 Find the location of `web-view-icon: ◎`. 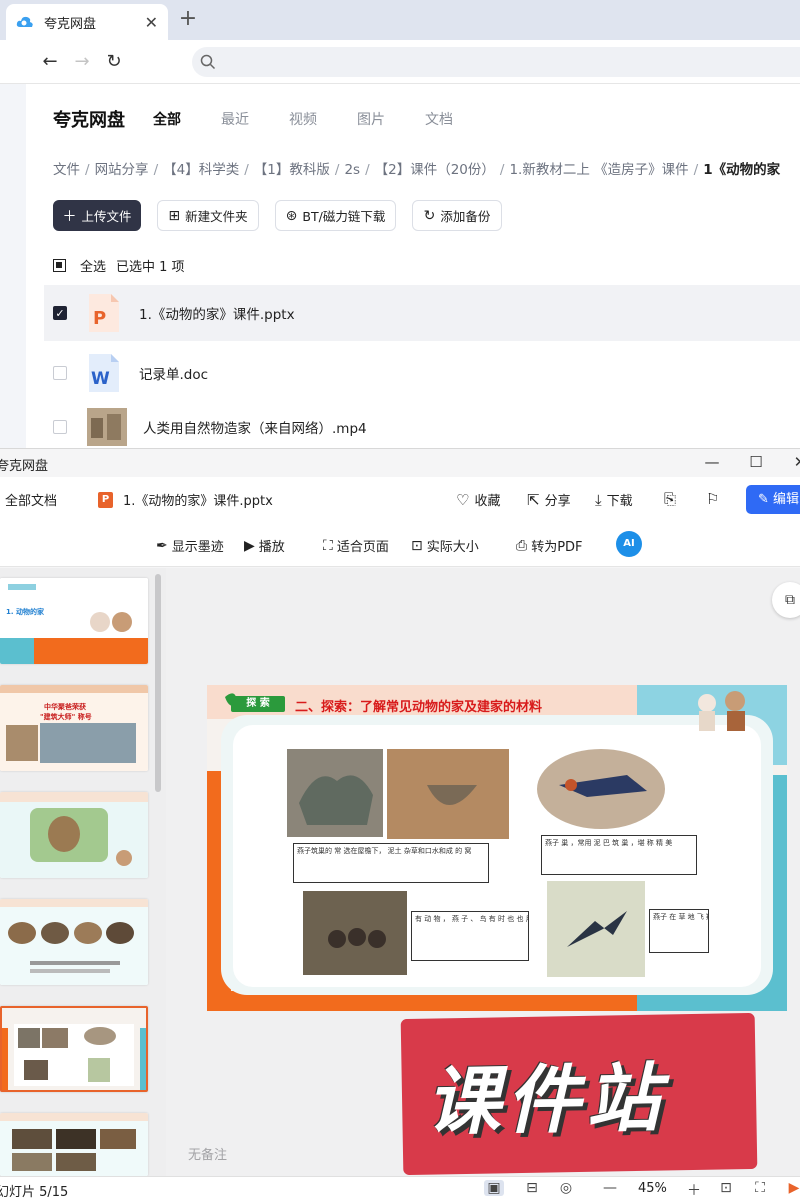

web-view-icon: ◎ is located at coordinates (566, 1188).